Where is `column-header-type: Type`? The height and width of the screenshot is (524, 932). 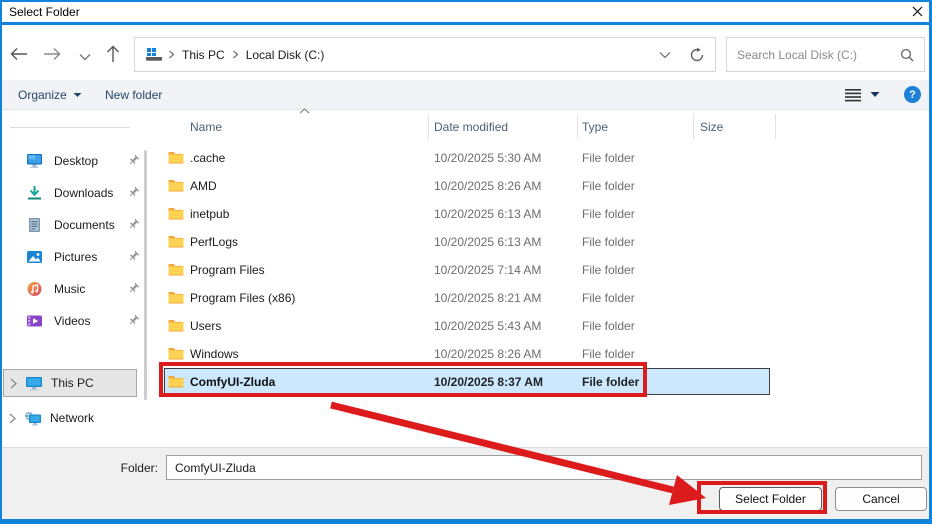 column-header-type: Type is located at coordinates (595, 127).